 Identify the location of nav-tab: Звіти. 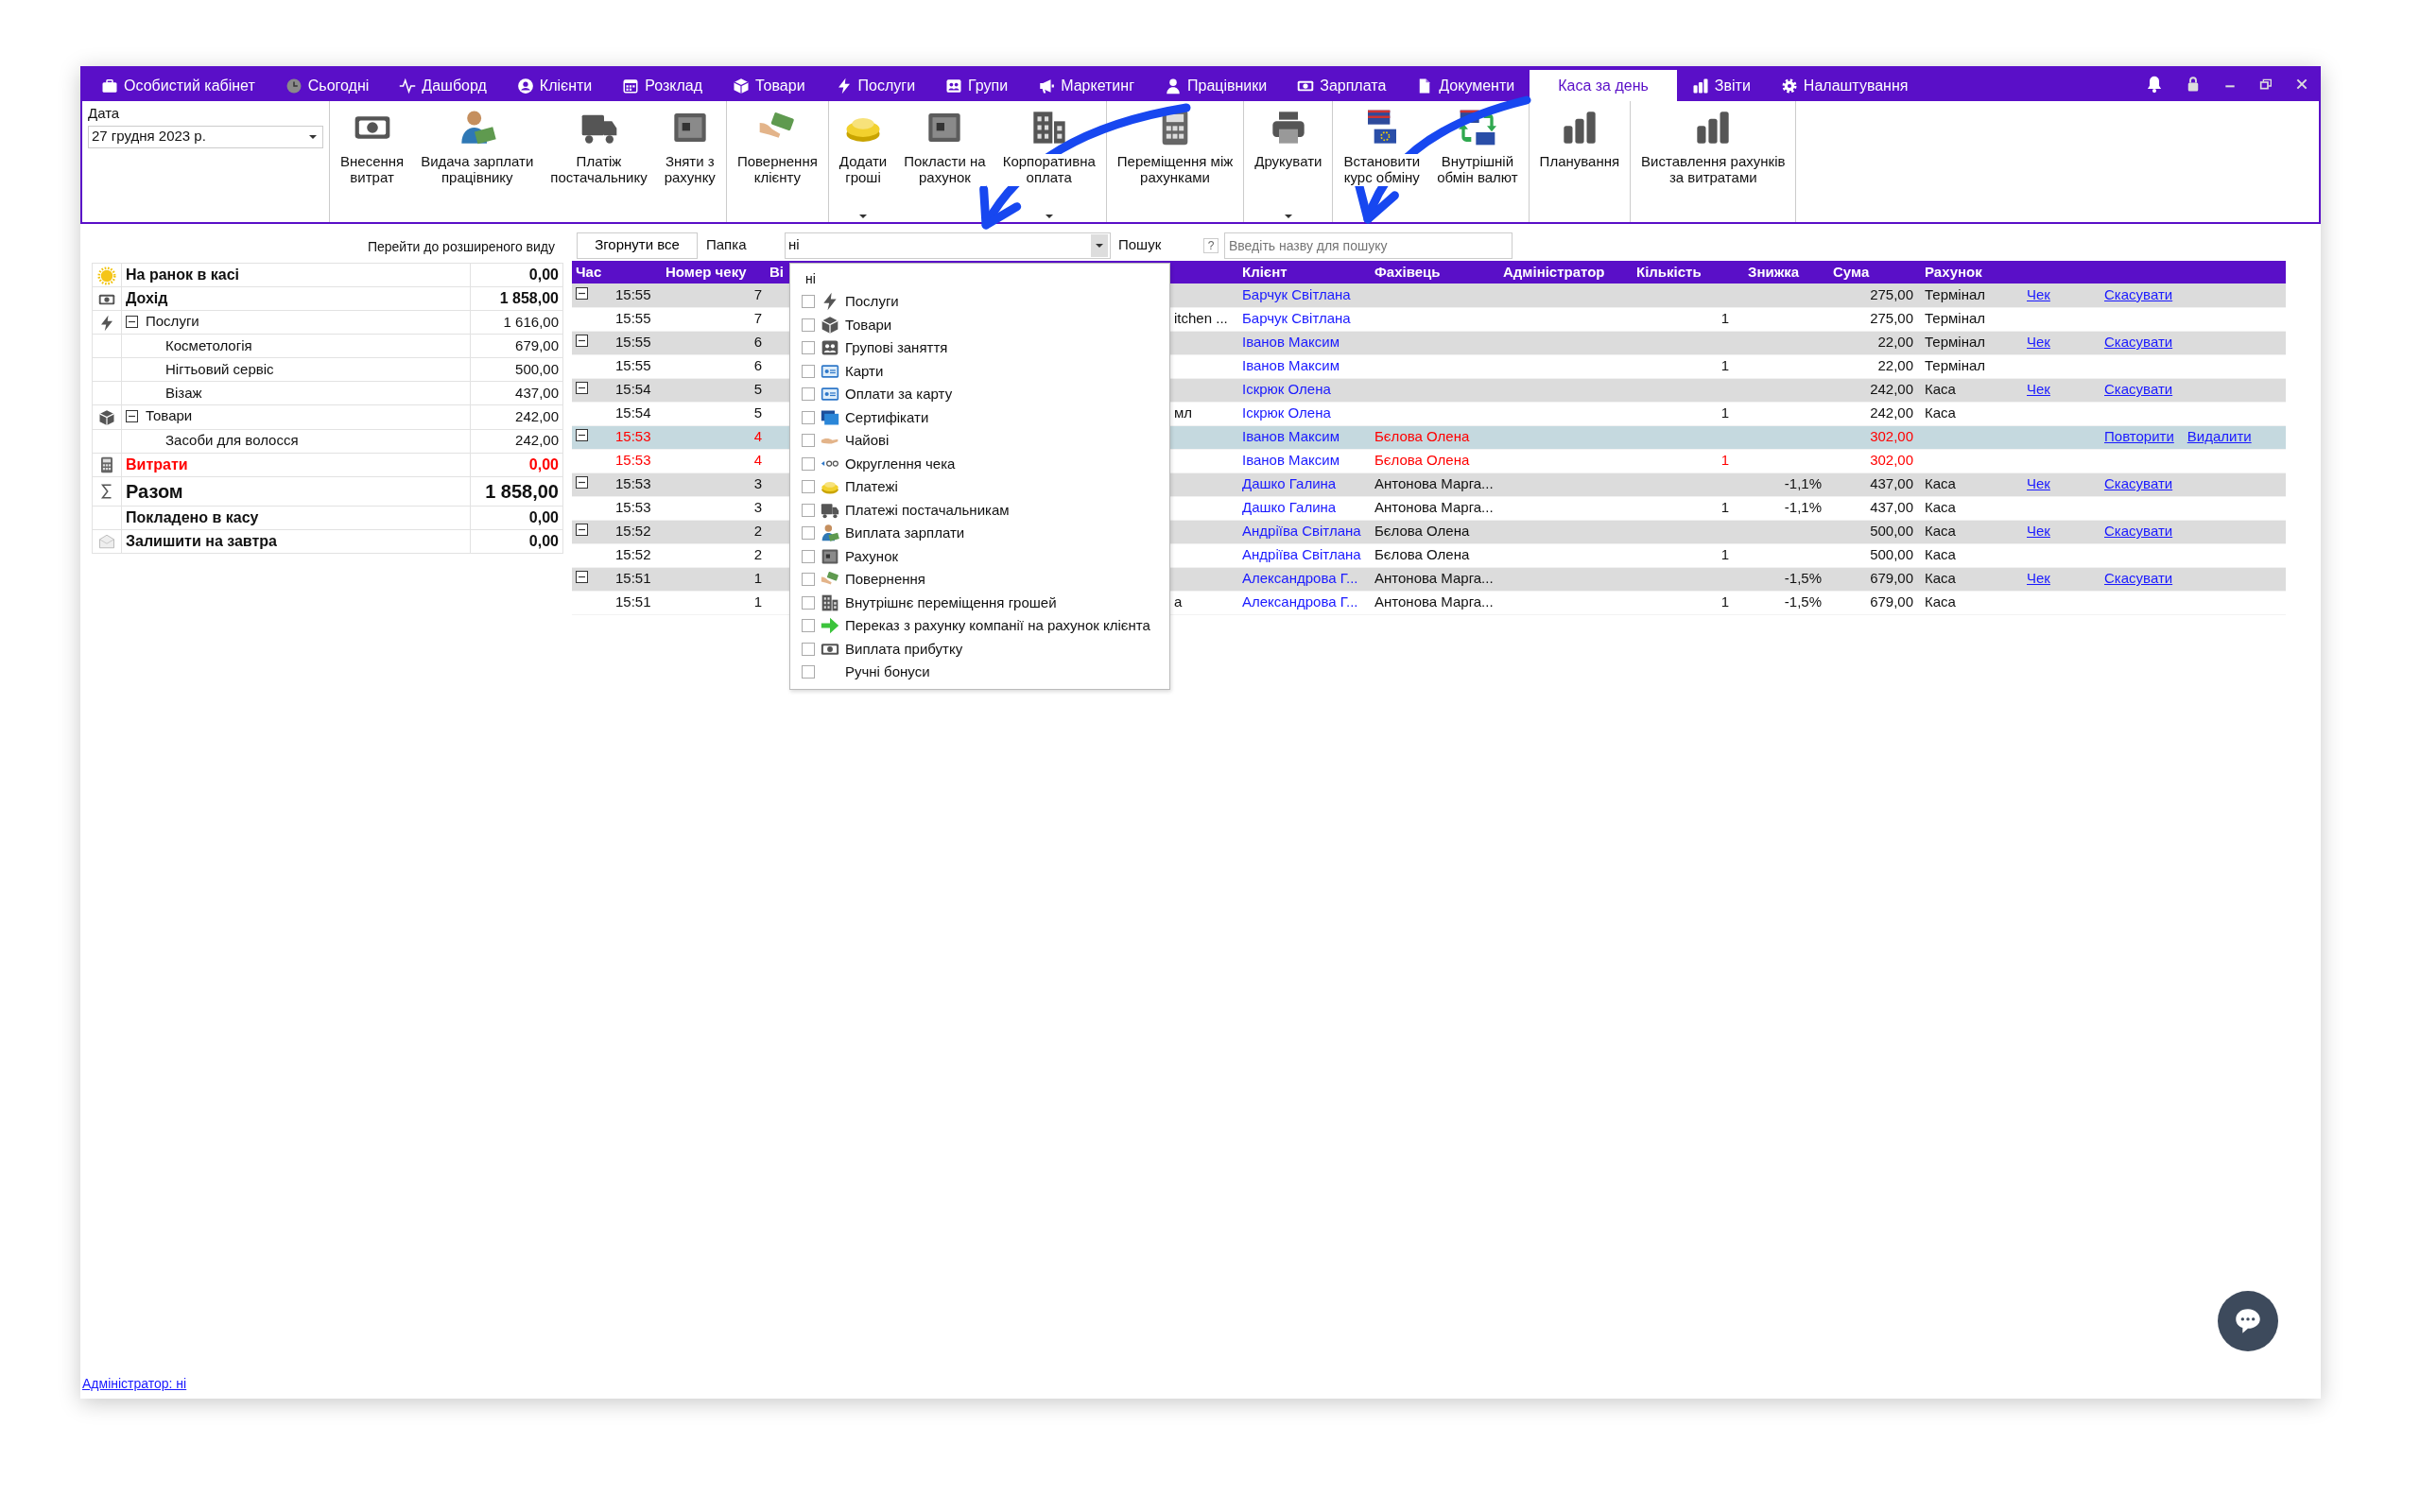
(1721, 85).